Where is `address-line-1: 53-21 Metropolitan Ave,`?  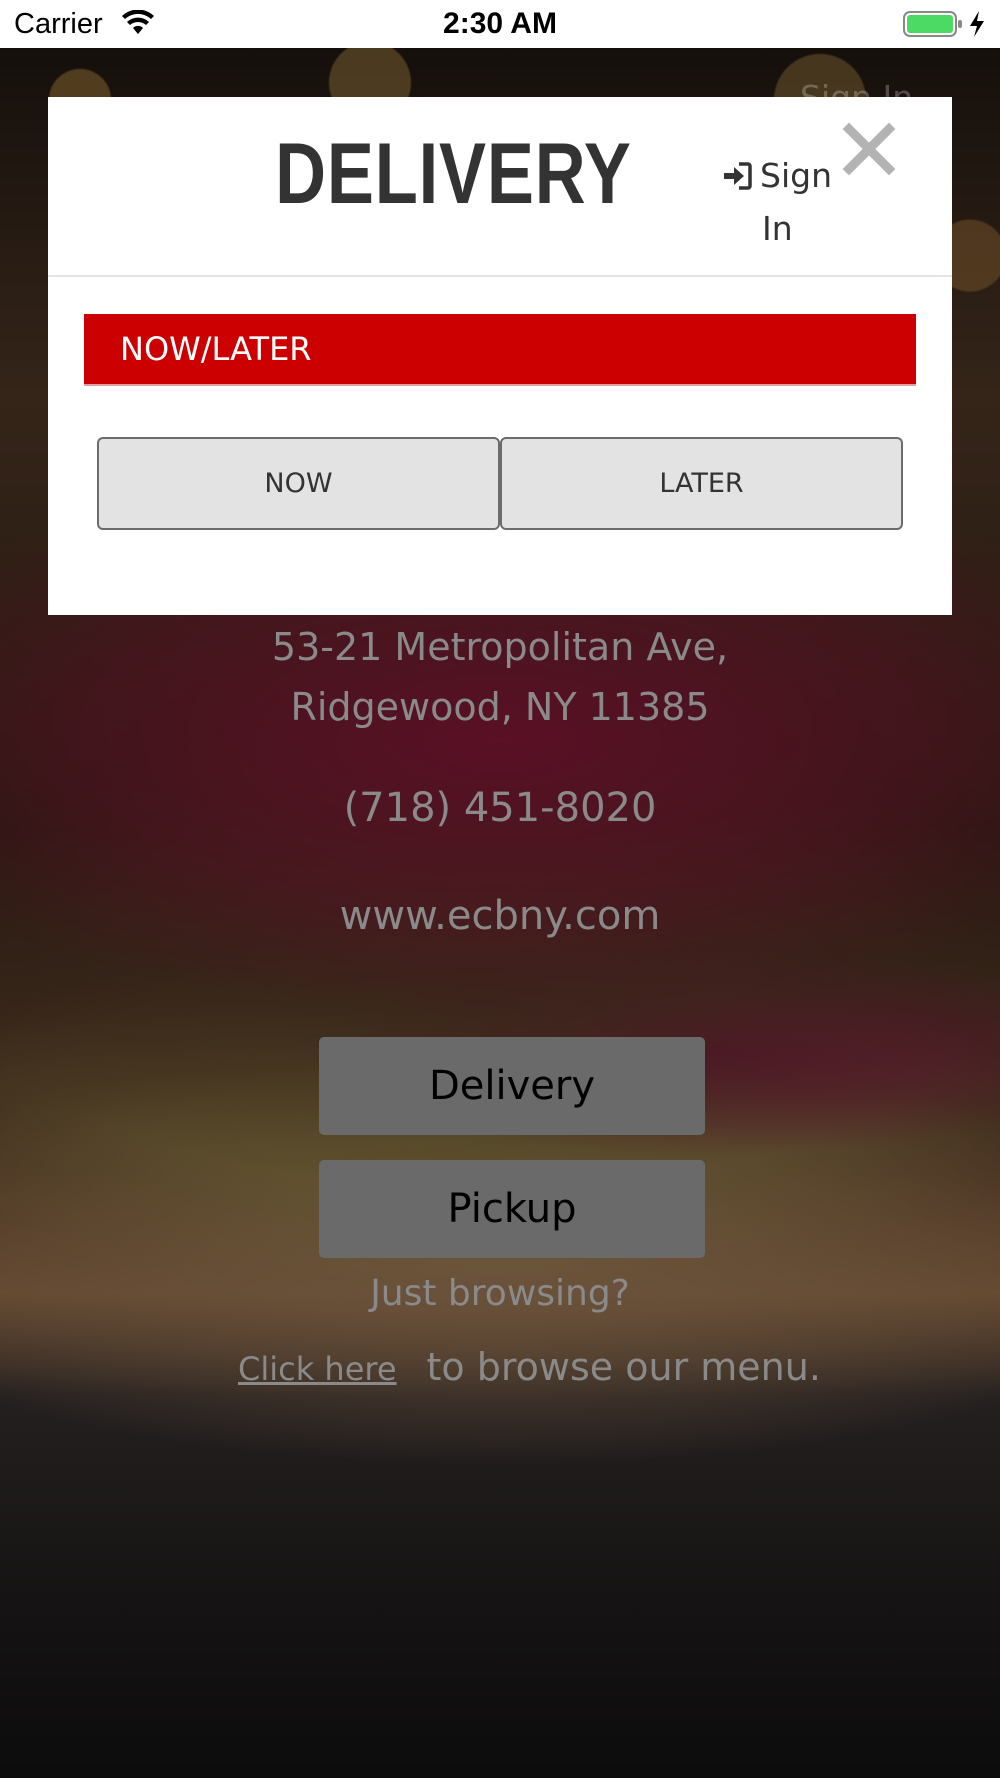 address-line-1: 53-21 Metropolitan Ave, is located at coordinates (500, 647).